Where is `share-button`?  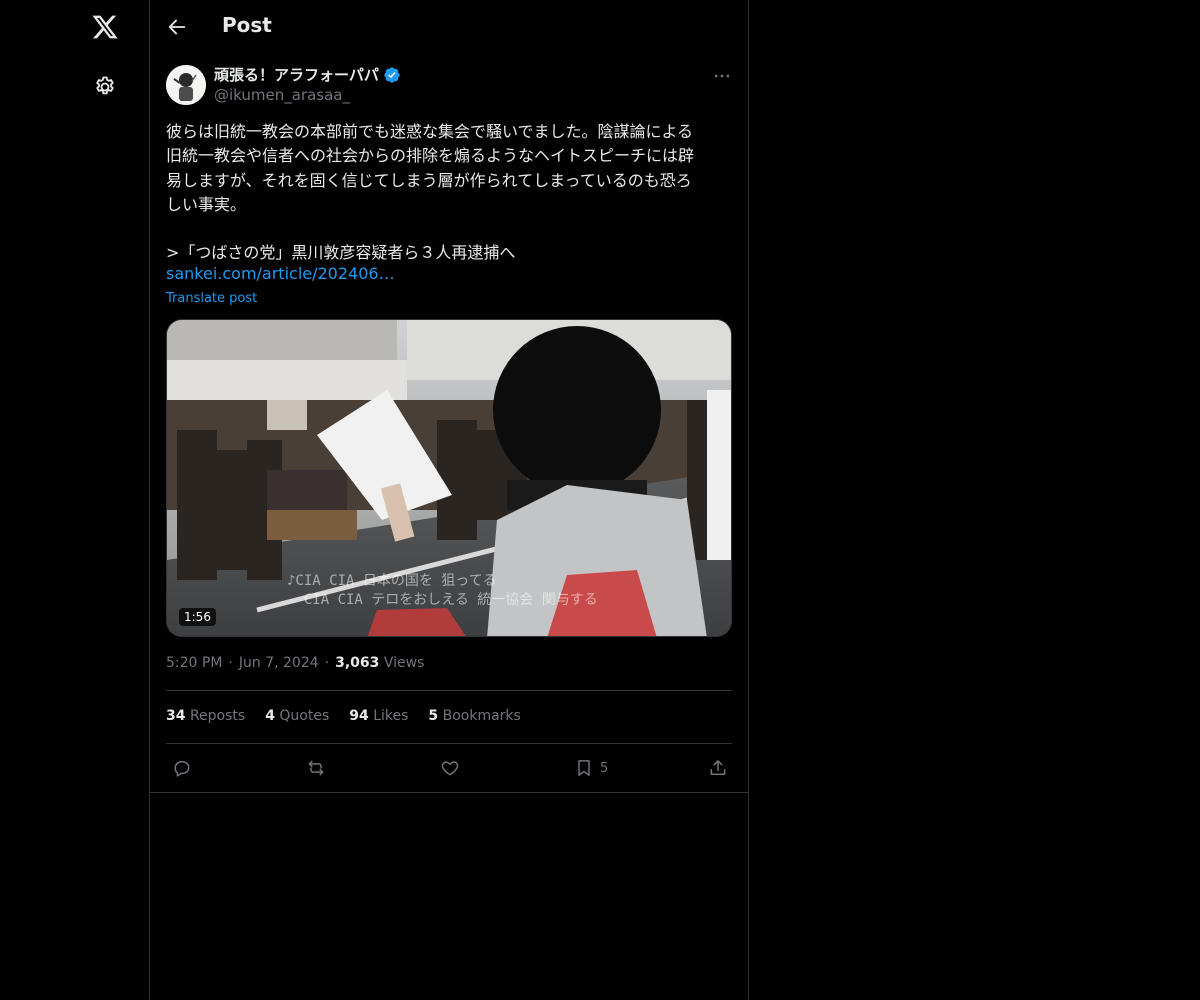 share-button is located at coordinates (718, 768).